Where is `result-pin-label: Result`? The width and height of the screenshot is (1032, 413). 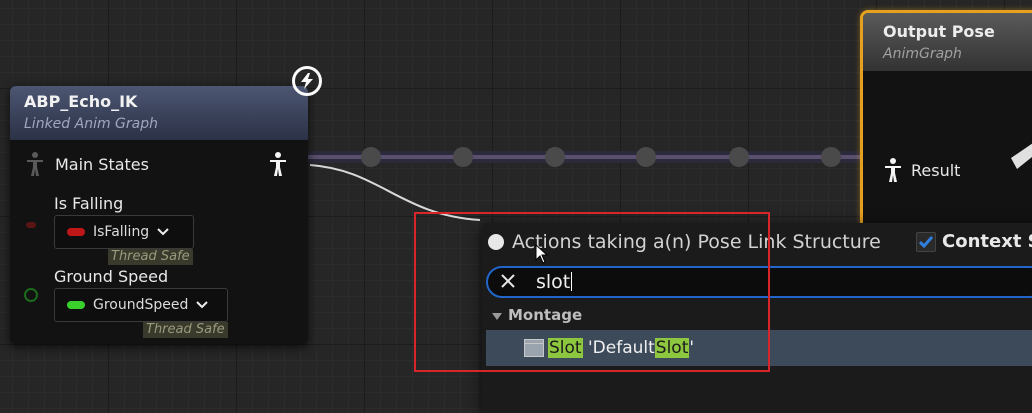
result-pin-label: Result is located at coordinates (936, 170).